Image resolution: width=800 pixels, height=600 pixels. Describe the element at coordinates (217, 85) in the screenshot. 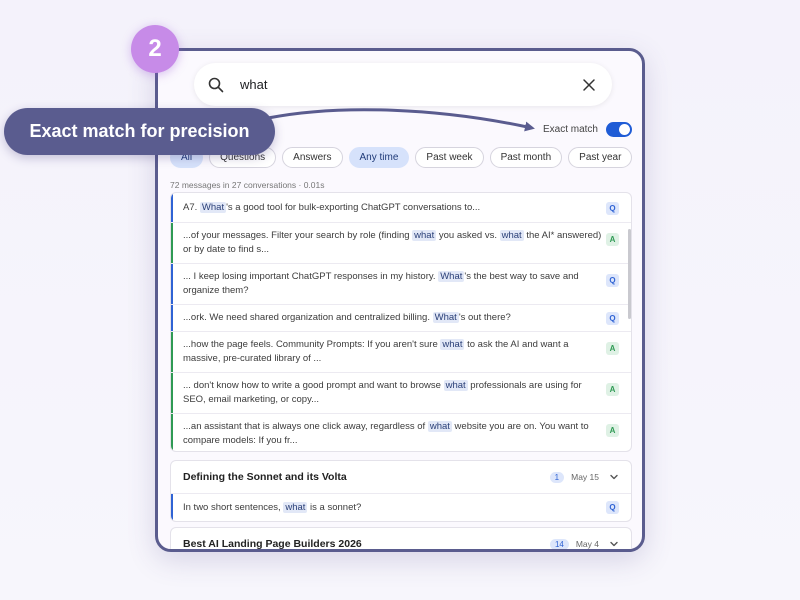

I see `search-icon` at that location.